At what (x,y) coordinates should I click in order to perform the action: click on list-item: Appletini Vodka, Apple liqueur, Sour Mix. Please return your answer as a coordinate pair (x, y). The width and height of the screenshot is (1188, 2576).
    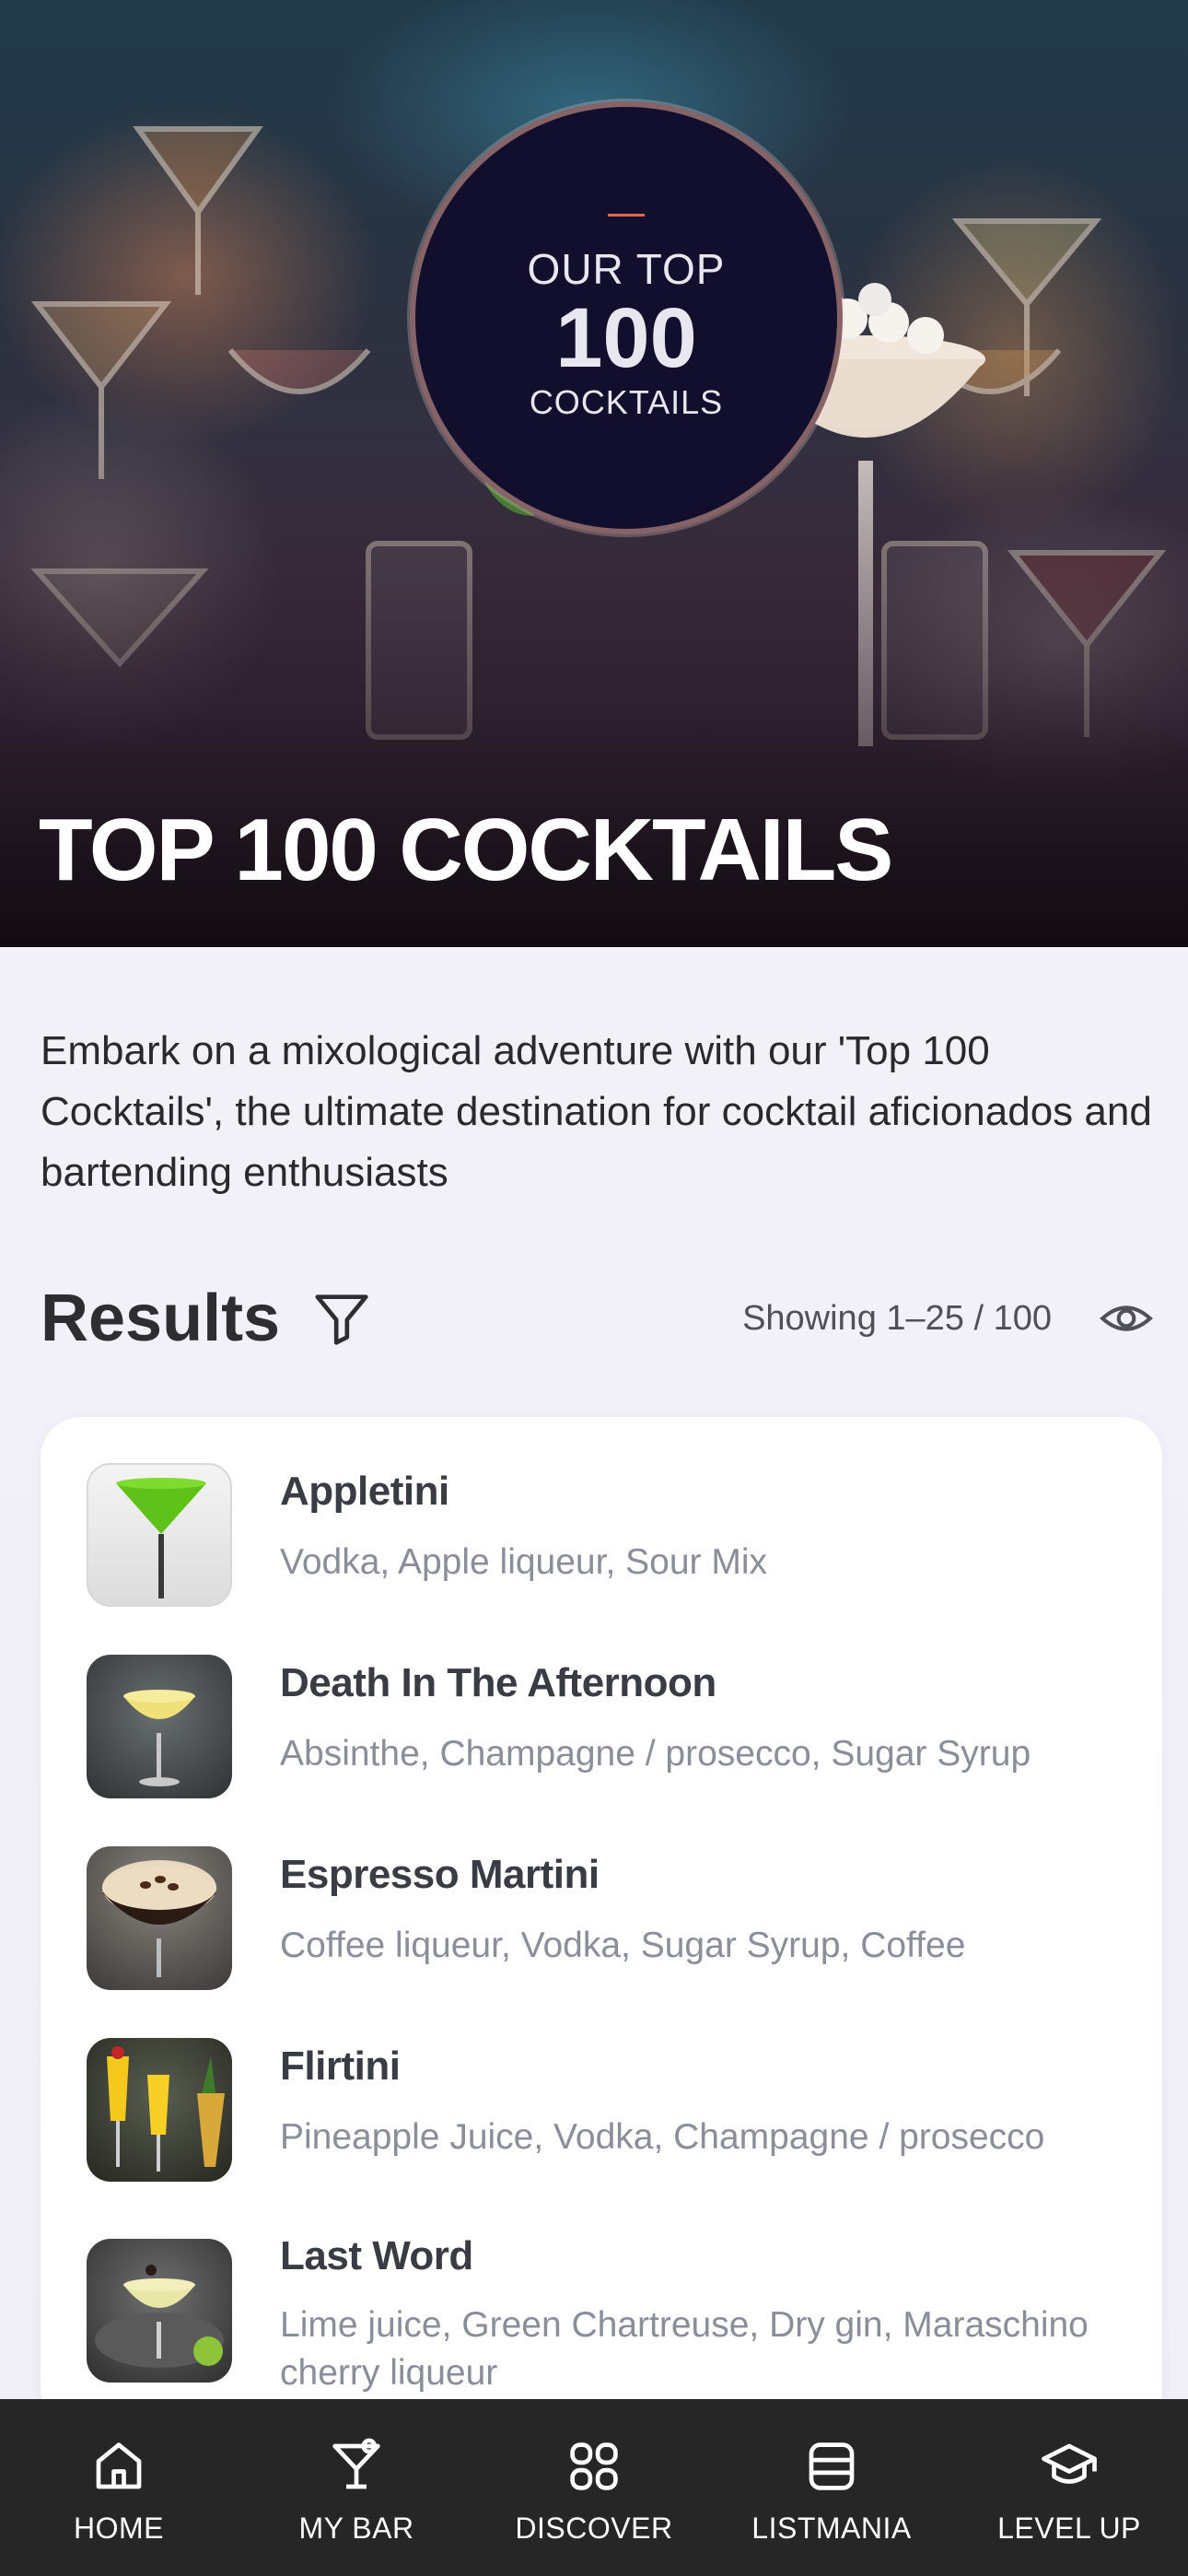
    Looking at the image, I should click on (616, 1536).